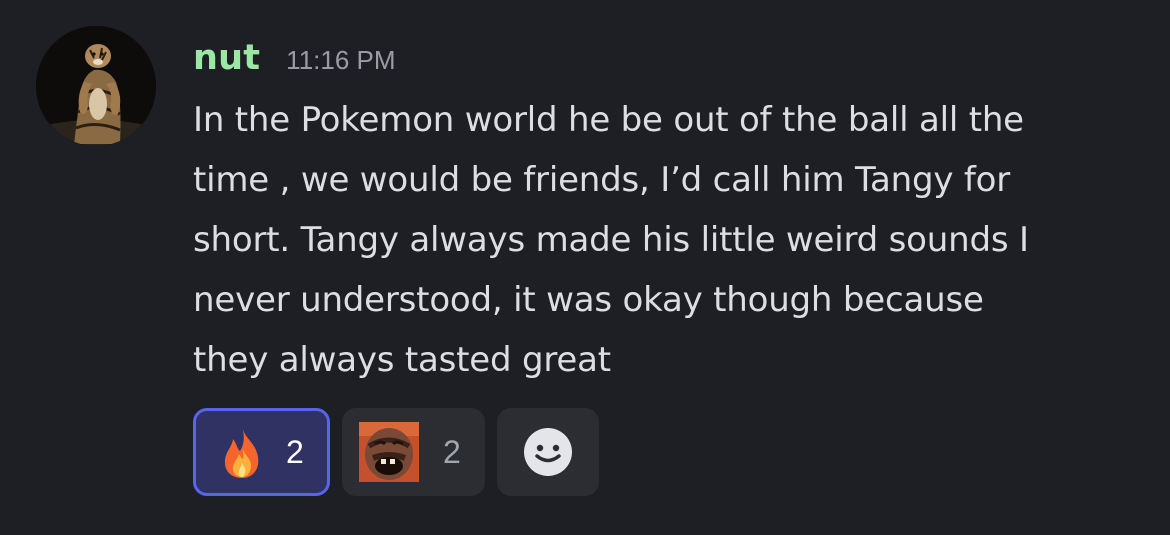 This screenshot has width=1170, height=535. I want to click on tiger-avatar-image, so click(96, 86).